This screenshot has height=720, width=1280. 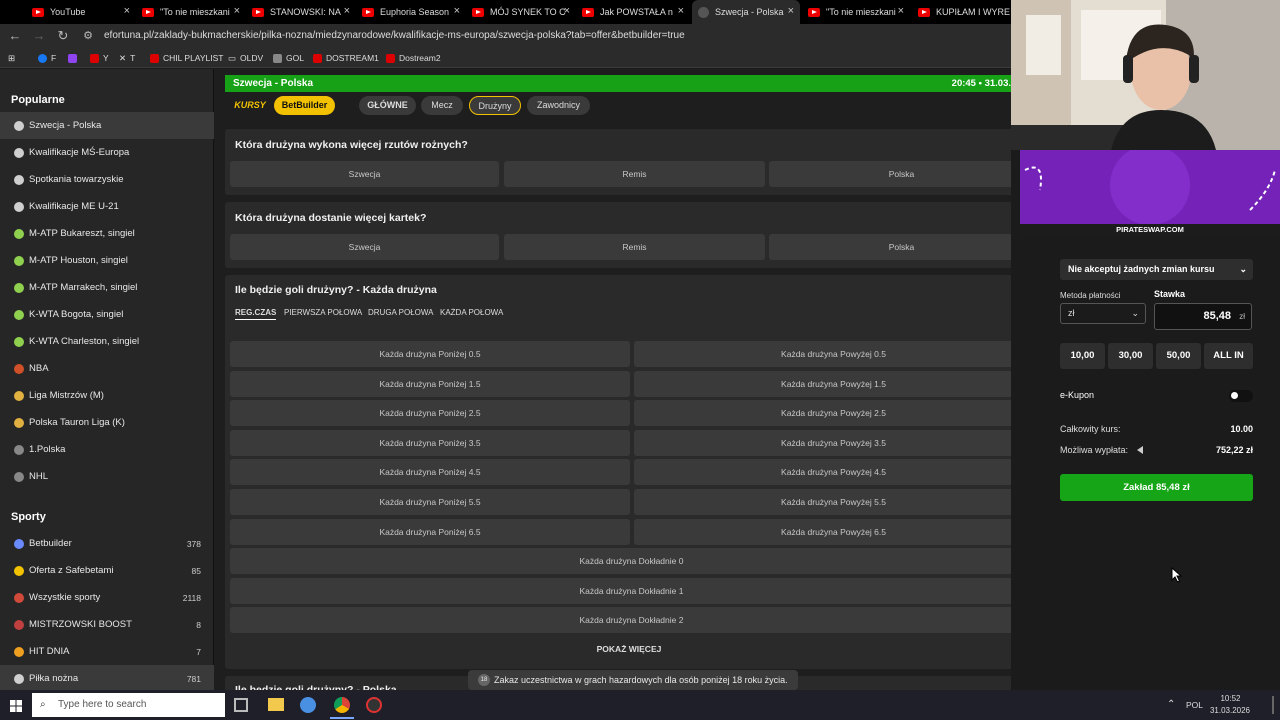 I want to click on betbuilder-pill: BetBuilder, so click(x=304, y=105).